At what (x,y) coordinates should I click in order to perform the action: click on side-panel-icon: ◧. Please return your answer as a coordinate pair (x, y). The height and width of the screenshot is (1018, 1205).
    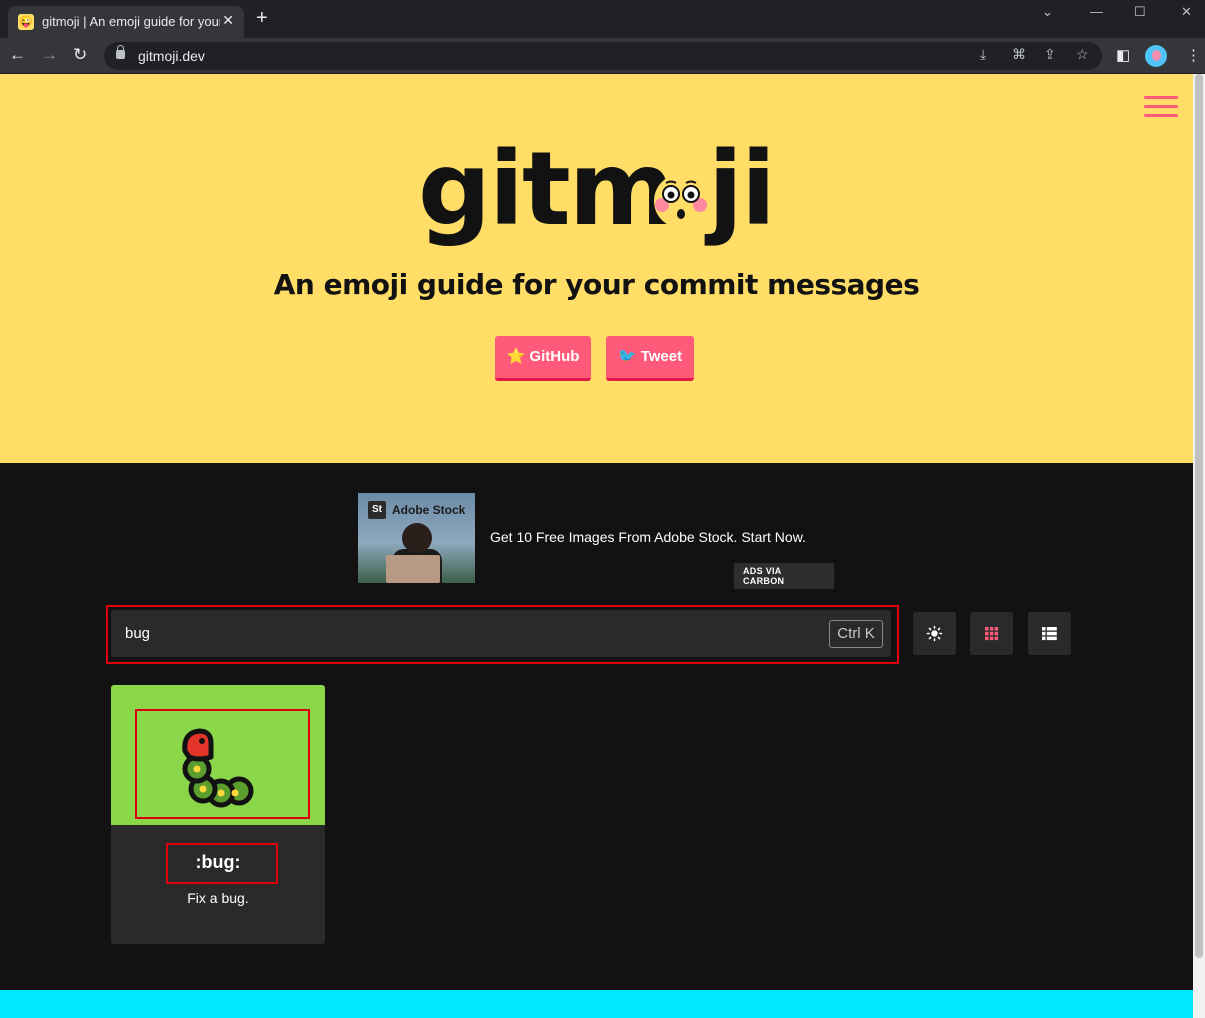
    Looking at the image, I should click on (1123, 55).